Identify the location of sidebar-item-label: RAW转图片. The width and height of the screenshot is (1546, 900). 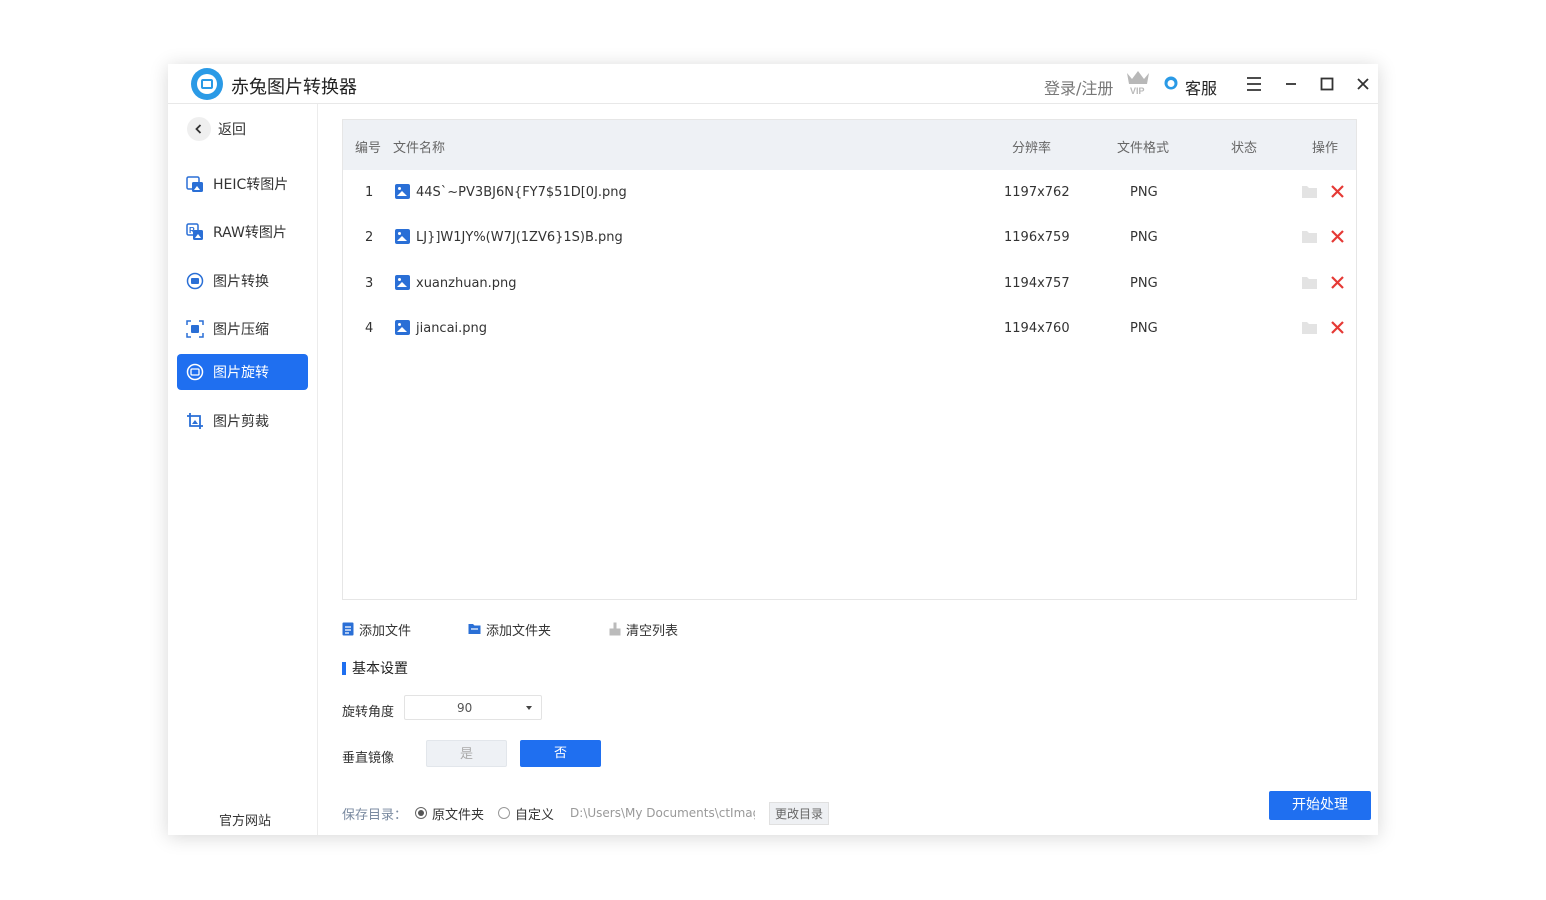
(250, 233).